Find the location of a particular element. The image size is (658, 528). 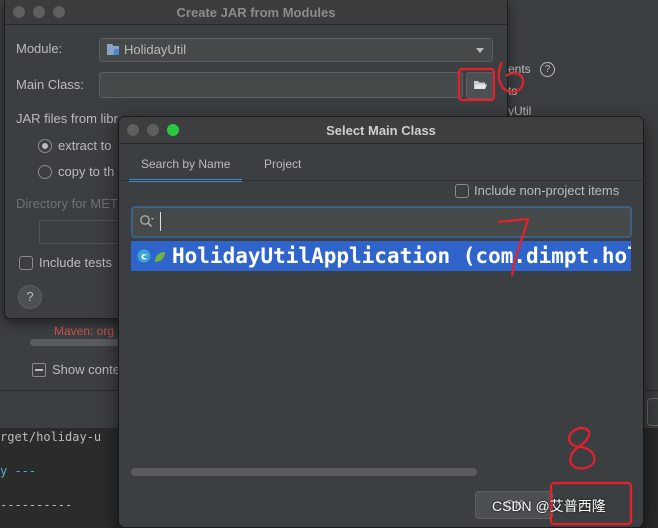

chevron-down-icon is located at coordinates (480, 50).